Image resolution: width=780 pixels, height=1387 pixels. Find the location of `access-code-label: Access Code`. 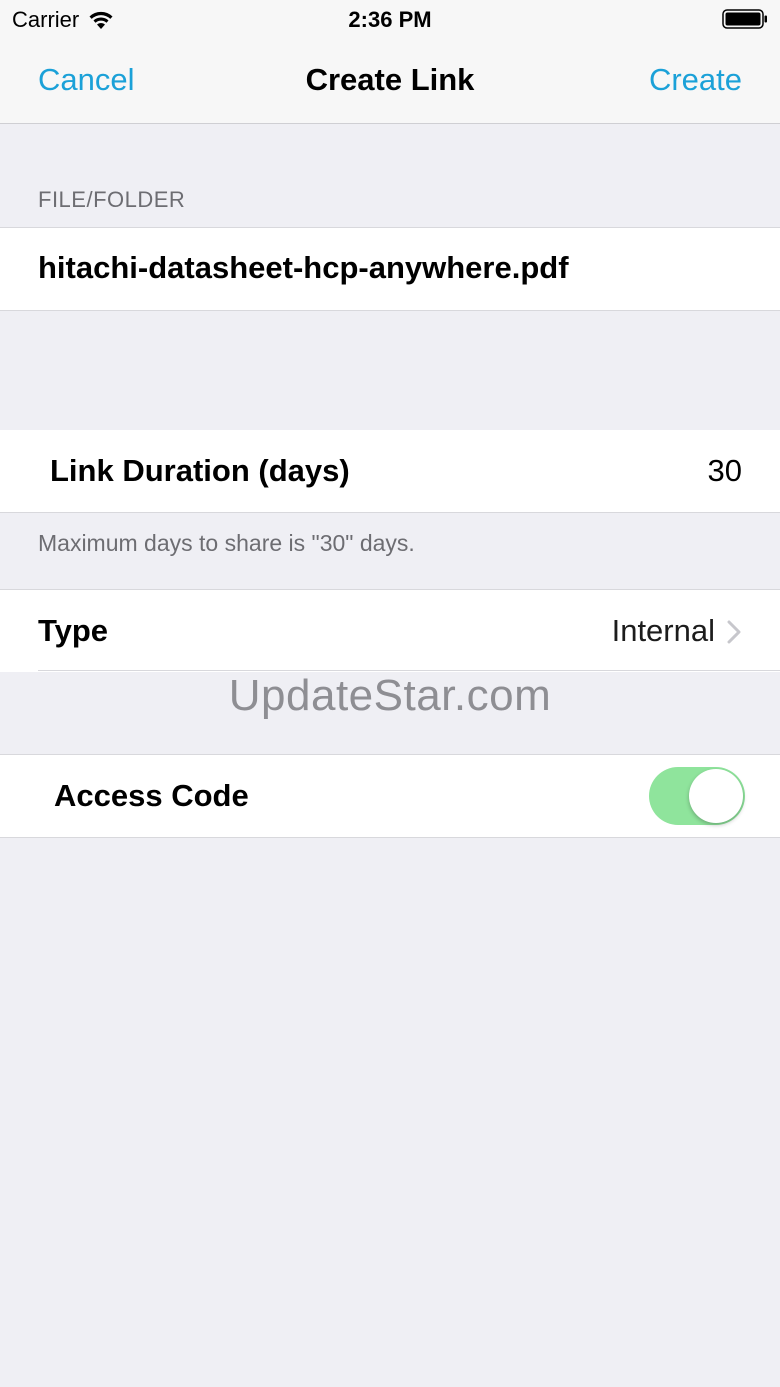

access-code-label: Access Code is located at coordinates (151, 795).